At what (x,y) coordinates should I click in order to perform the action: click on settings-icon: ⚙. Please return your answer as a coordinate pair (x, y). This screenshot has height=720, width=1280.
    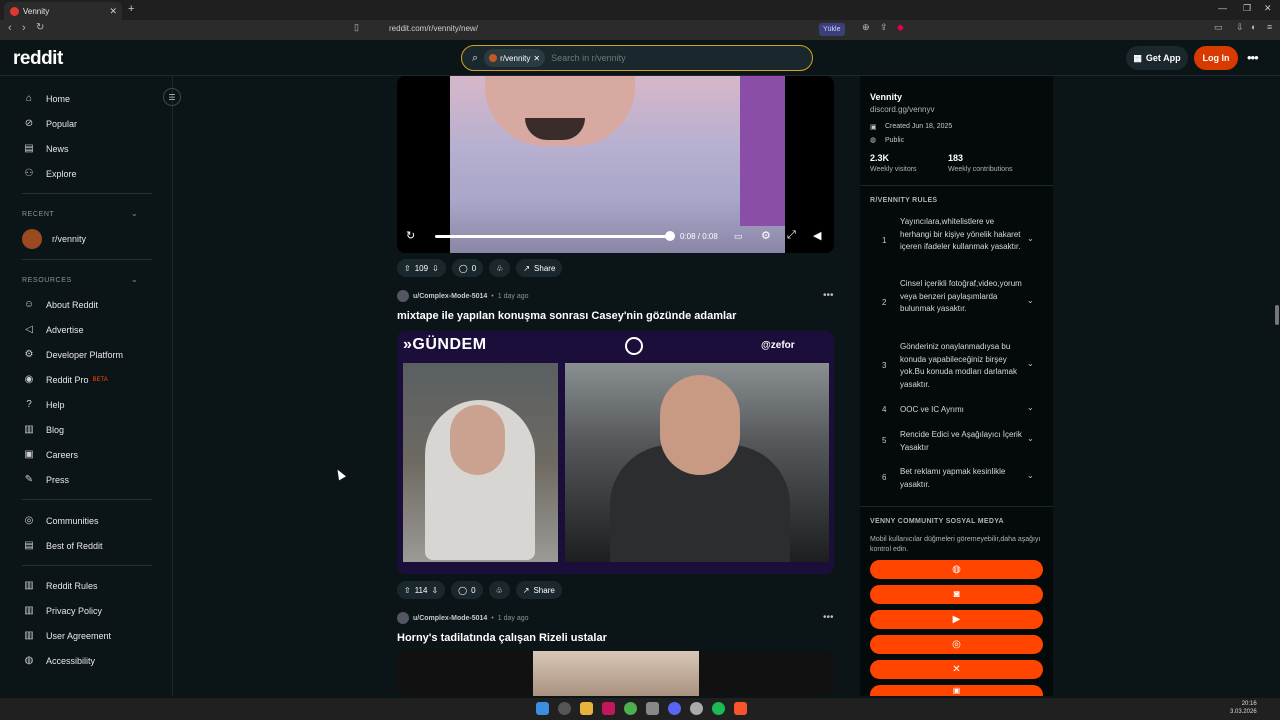
    Looking at the image, I should click on (766, 235).